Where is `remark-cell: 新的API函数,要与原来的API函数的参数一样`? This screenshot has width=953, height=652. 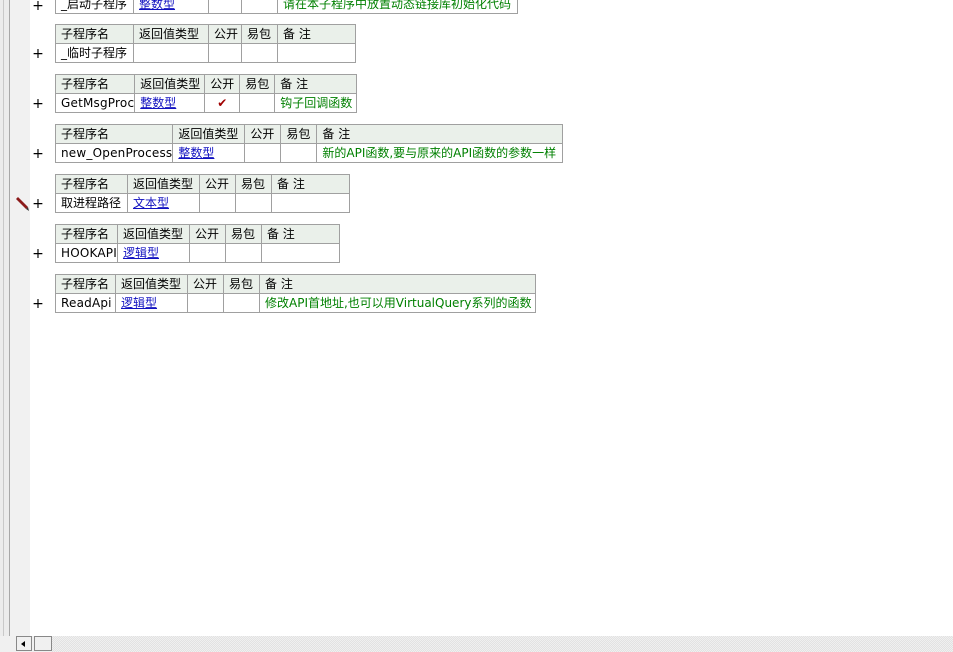
remark-cell: 新的API函数,要与原来的API函数的参数一样 is located at coordinates (440, 153).